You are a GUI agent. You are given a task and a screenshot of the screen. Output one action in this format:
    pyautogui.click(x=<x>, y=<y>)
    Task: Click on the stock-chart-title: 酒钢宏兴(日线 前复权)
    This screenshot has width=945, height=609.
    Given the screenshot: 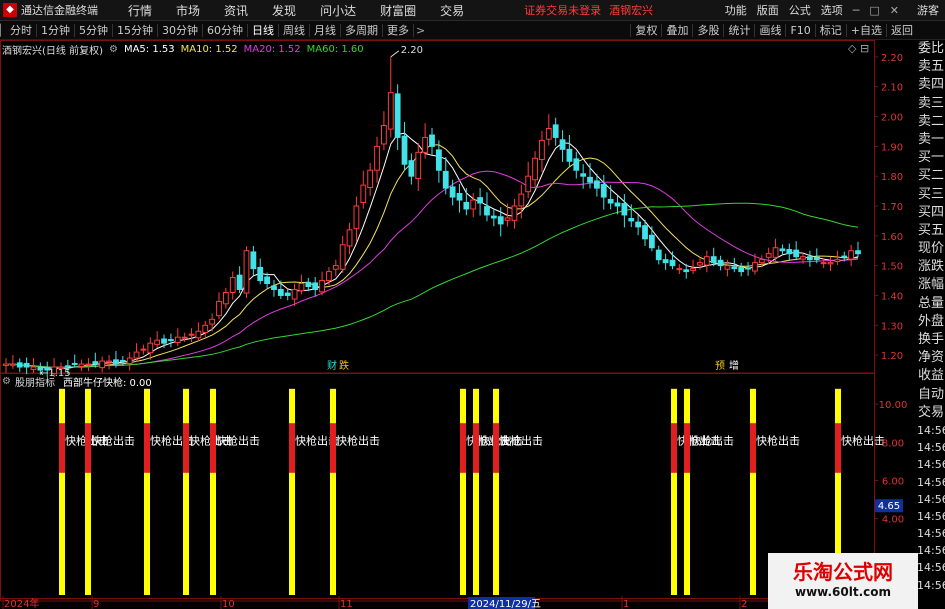 What is the action you would take?
    pyautogui.click(x=52, y=51)
    